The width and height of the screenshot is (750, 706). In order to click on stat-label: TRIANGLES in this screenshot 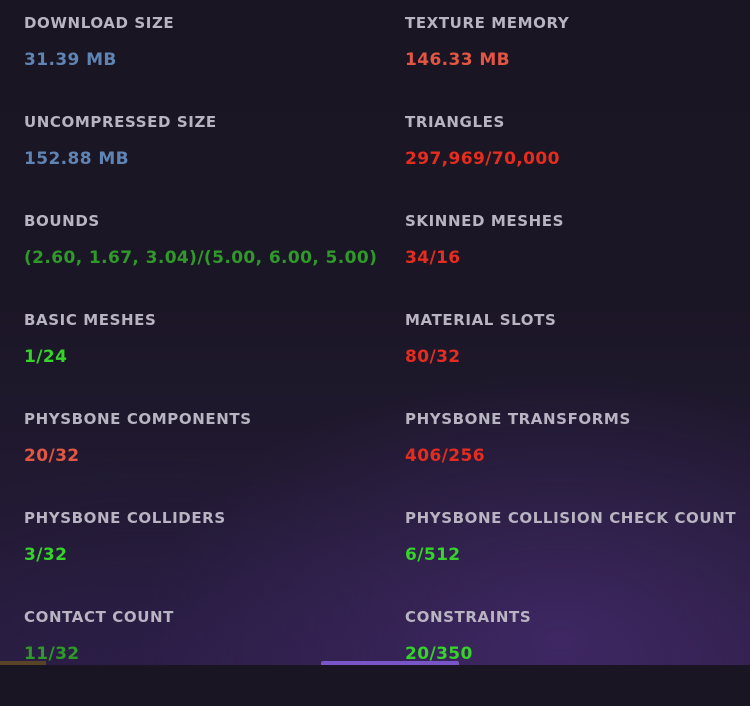, I will do `click(455, 122)`.